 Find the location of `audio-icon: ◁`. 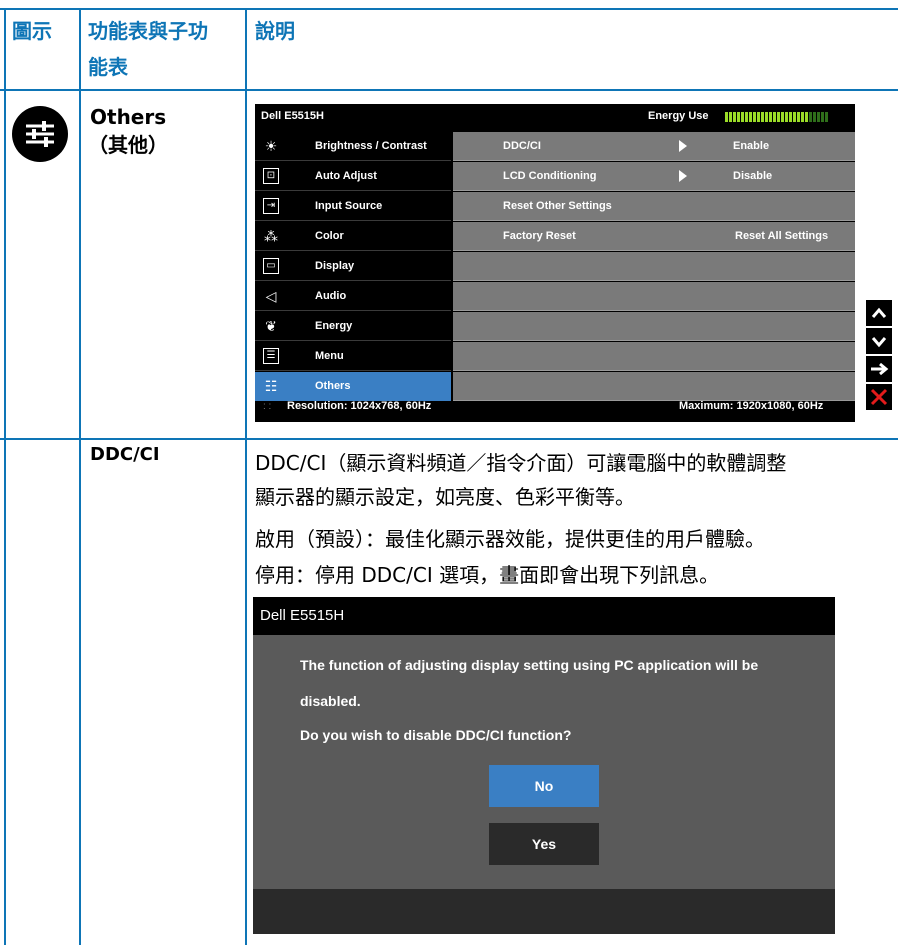

audio-icon: ◁ is located at coordinates (271, 296).